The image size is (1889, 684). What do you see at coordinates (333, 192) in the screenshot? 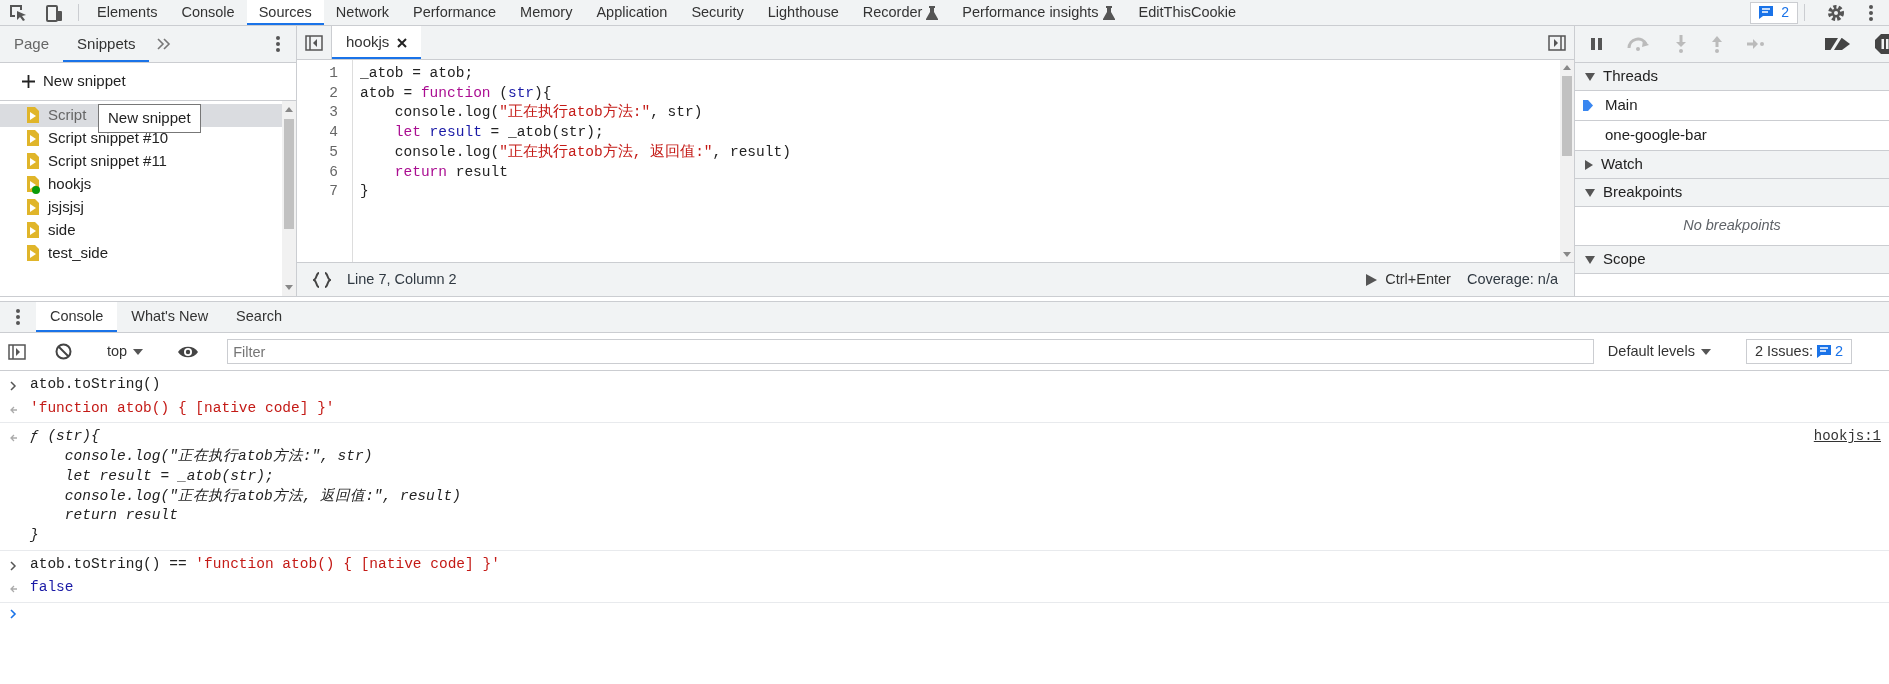
I see `line-number: 7` at bounding box center [333, 192].